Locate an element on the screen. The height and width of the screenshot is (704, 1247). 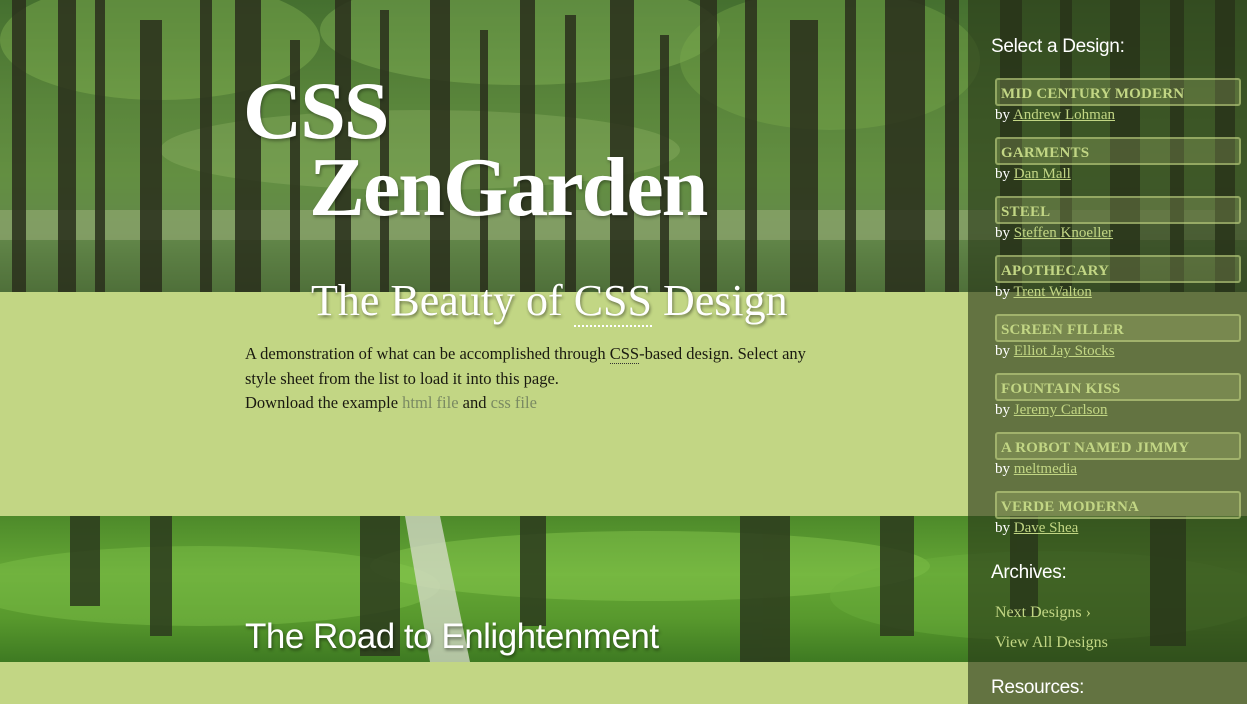
design-byline: by Dave Shea is located at coordinates (1118, 528).